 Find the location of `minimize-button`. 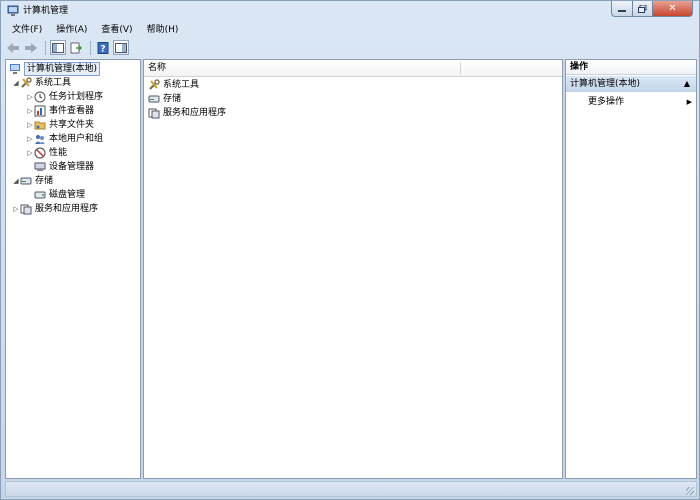

minimize-button is located at coordinates (622, 9).